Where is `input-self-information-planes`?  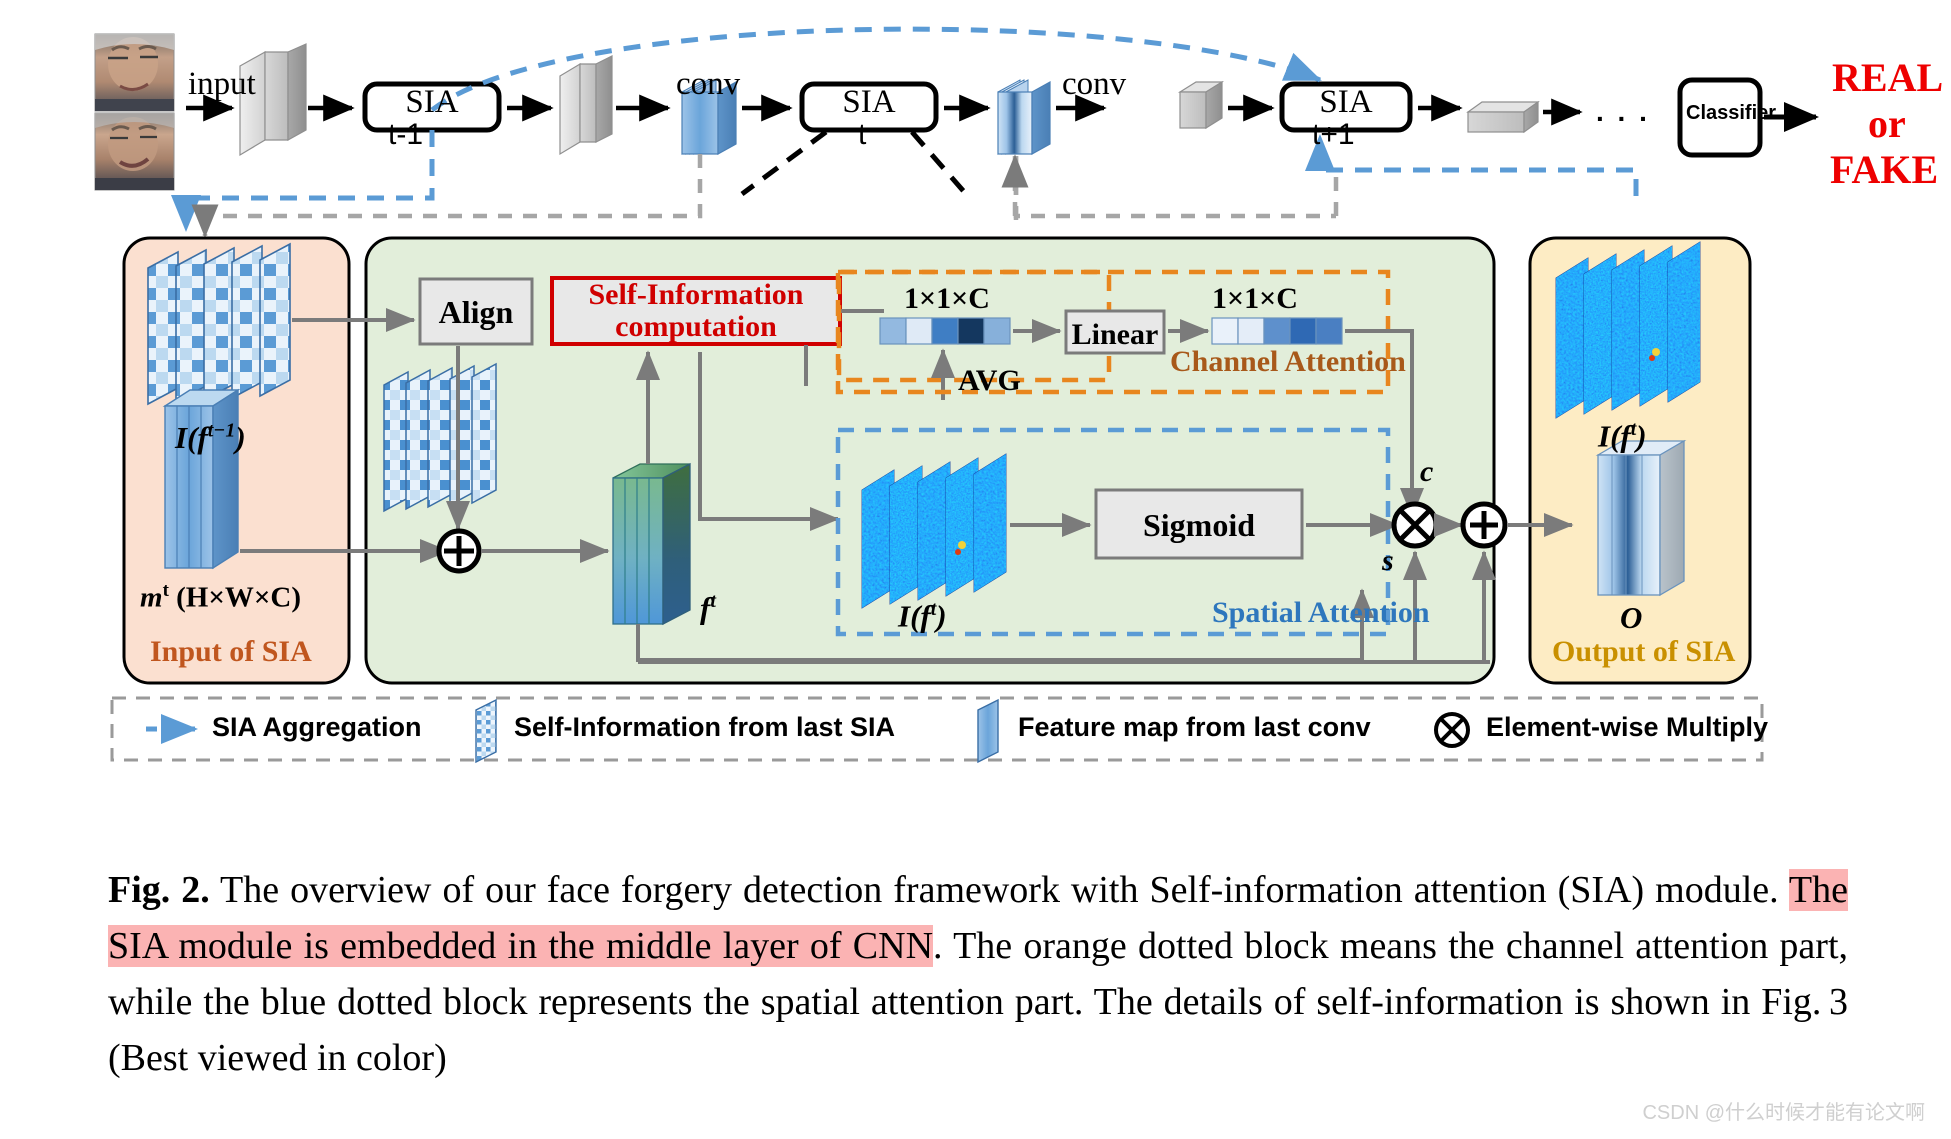
input-self-information-planes is located at coordinates (219, 324).